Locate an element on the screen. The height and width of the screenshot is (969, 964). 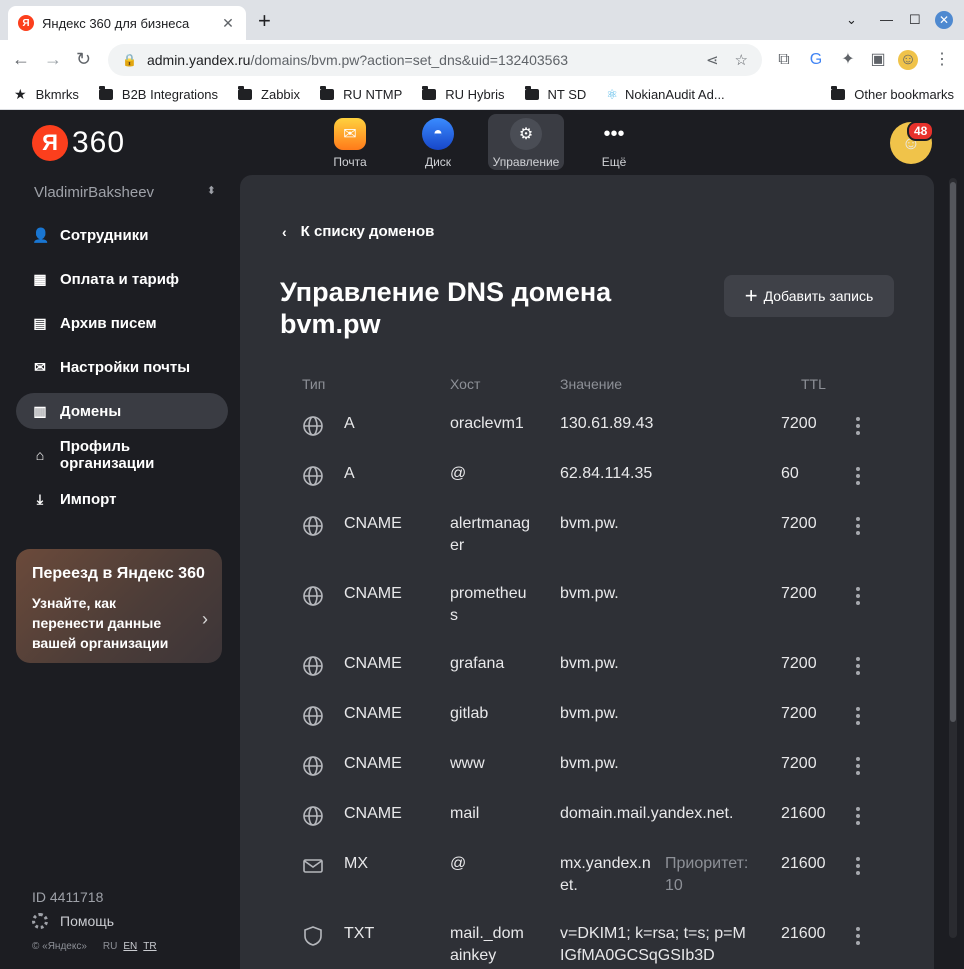
col-header-ttl: TTL is located at coordinates (813, 384).